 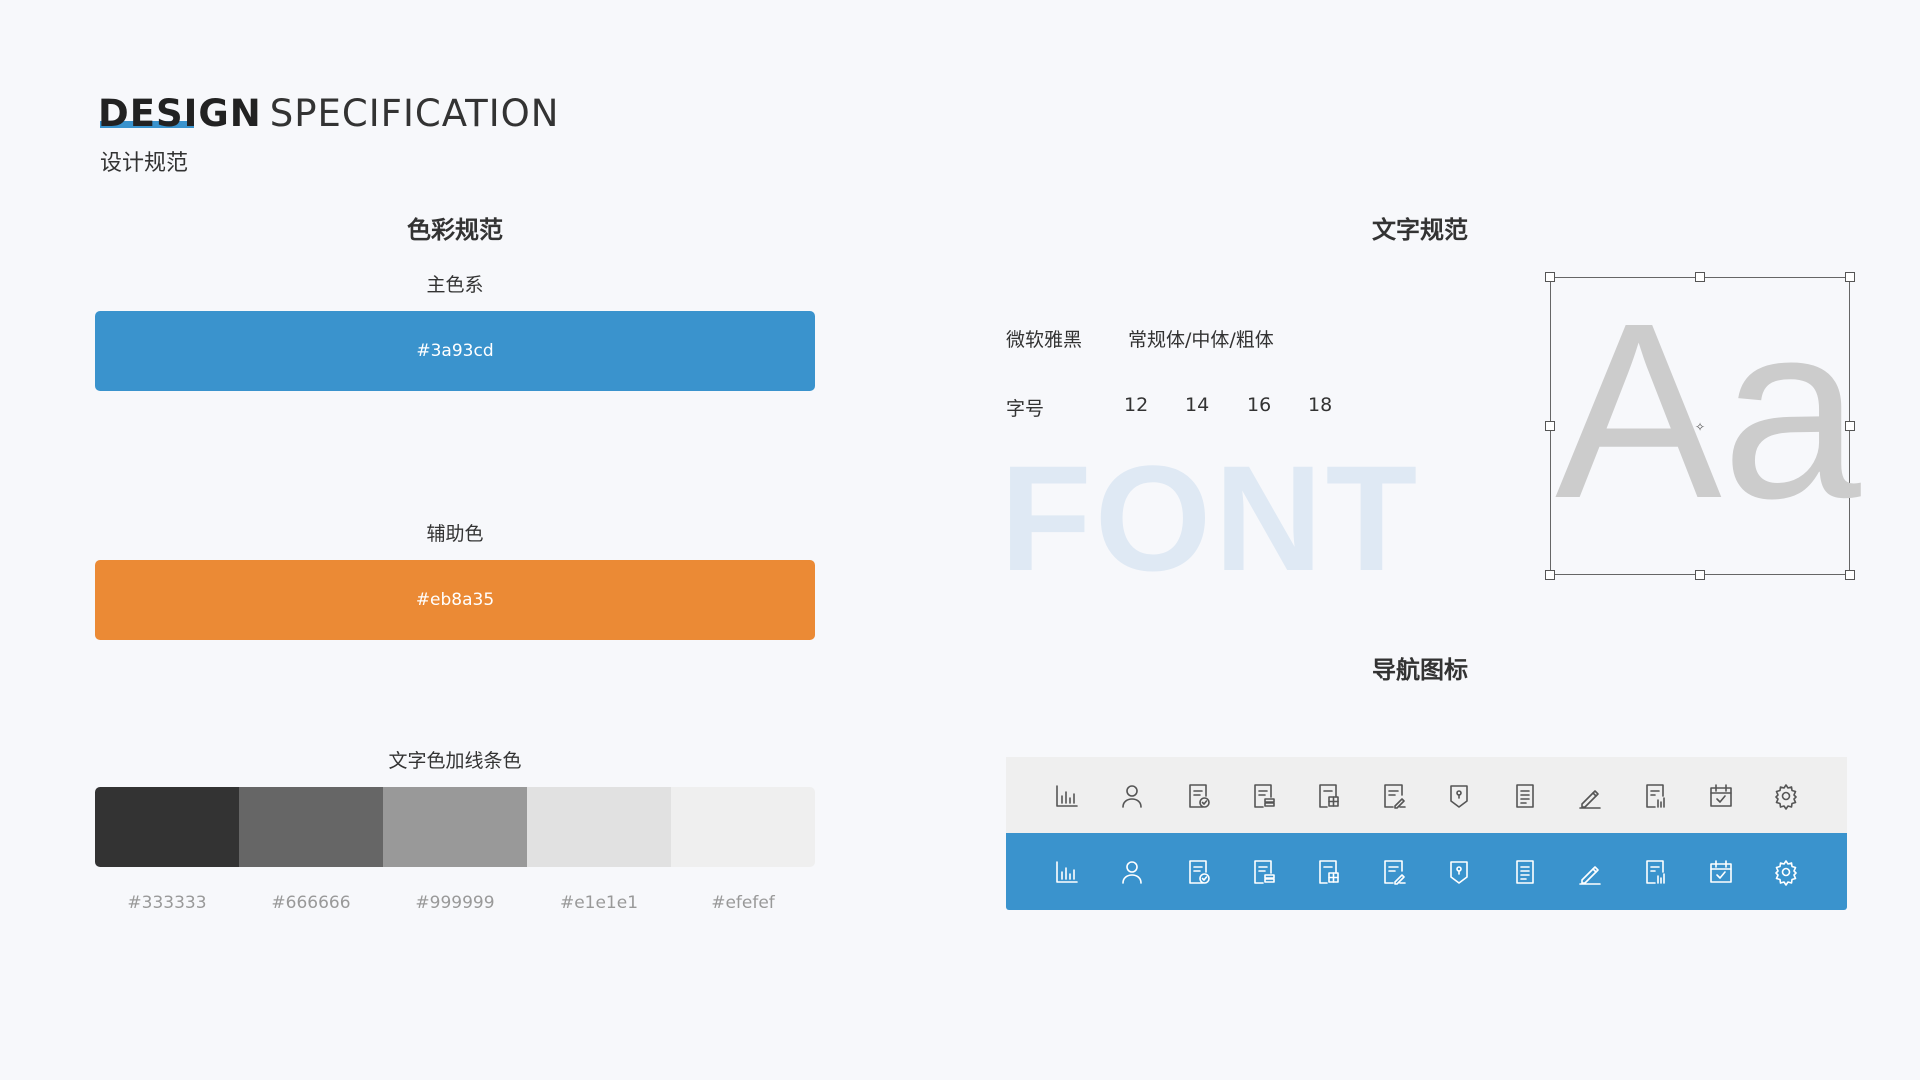 I want to click on color-spec-title: 色彩规范, so click(x=455, y=230).